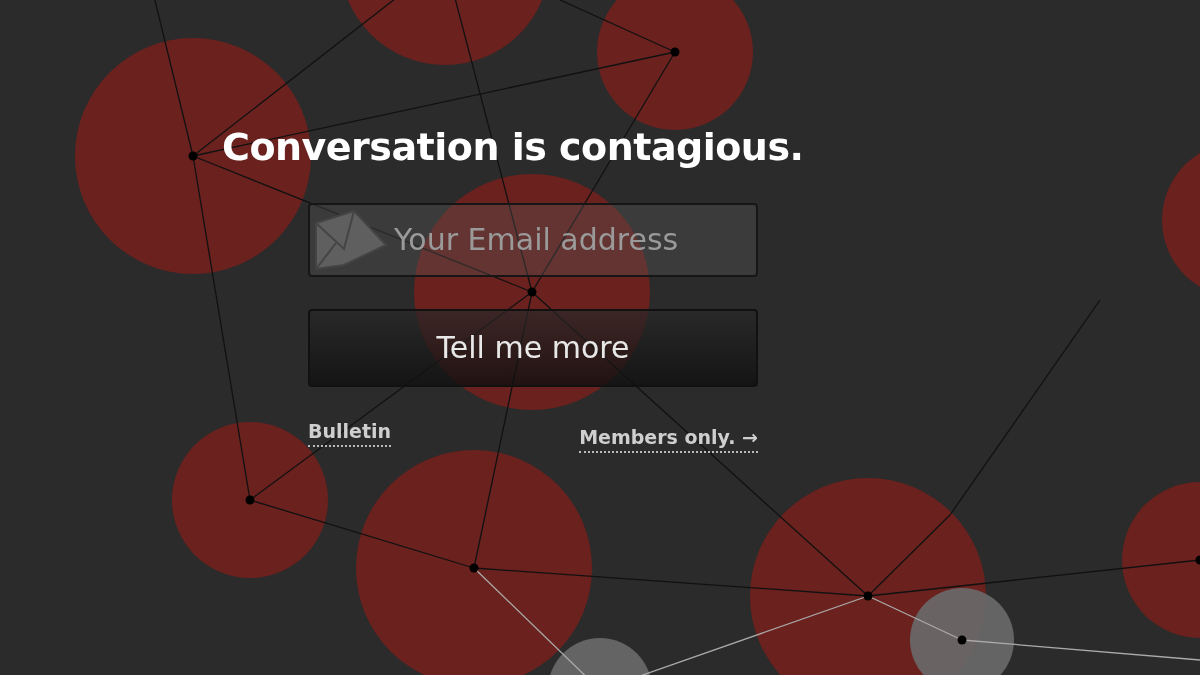 The width and height of the screenshot is (1200, 675). What do you see at coordinates (533, 347) in the screenshot?
I see `tell-me-more-button: Tell me more` at bounding box center [533, 347].